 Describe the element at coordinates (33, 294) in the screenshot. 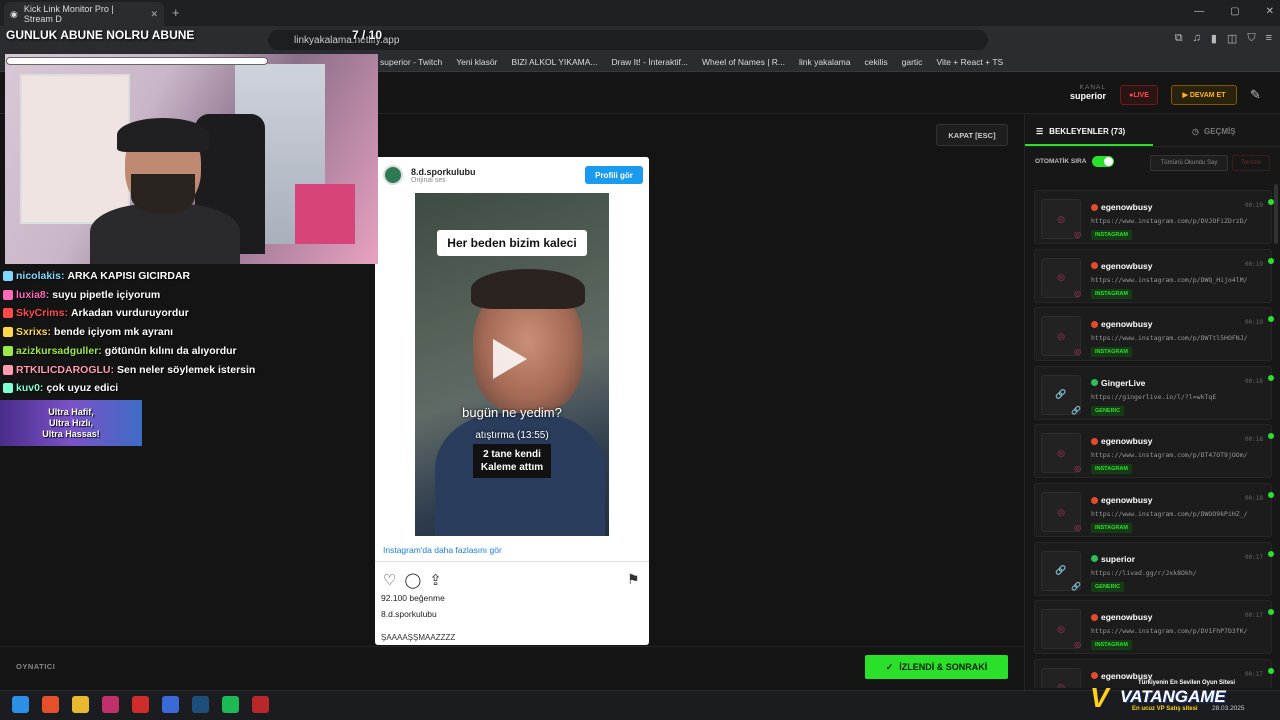

I see `chat-username: luxia8:` at that location.